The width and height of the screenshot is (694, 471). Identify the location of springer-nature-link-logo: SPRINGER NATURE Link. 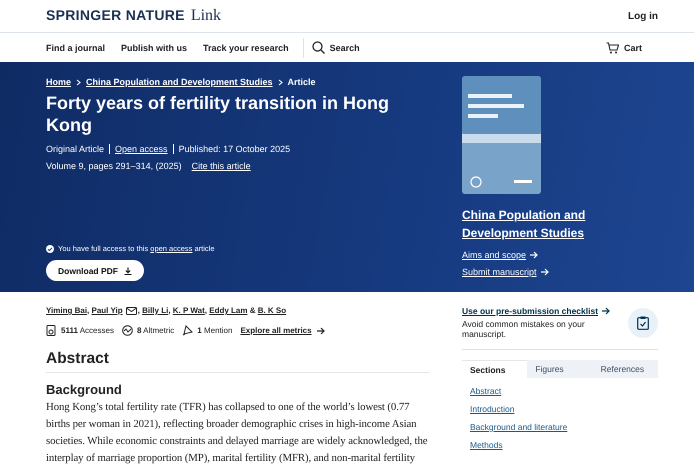
(134, 16).